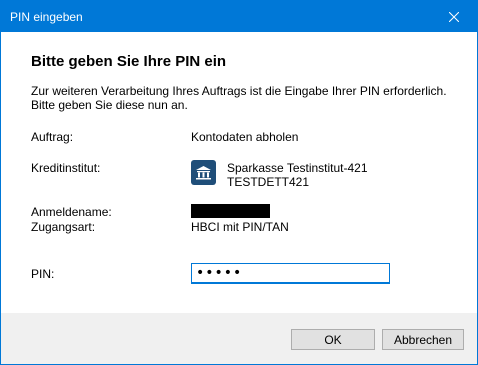 This screenshot has width=478, height=365. I want to click on anmeldename-redacted, so click(230, 211).